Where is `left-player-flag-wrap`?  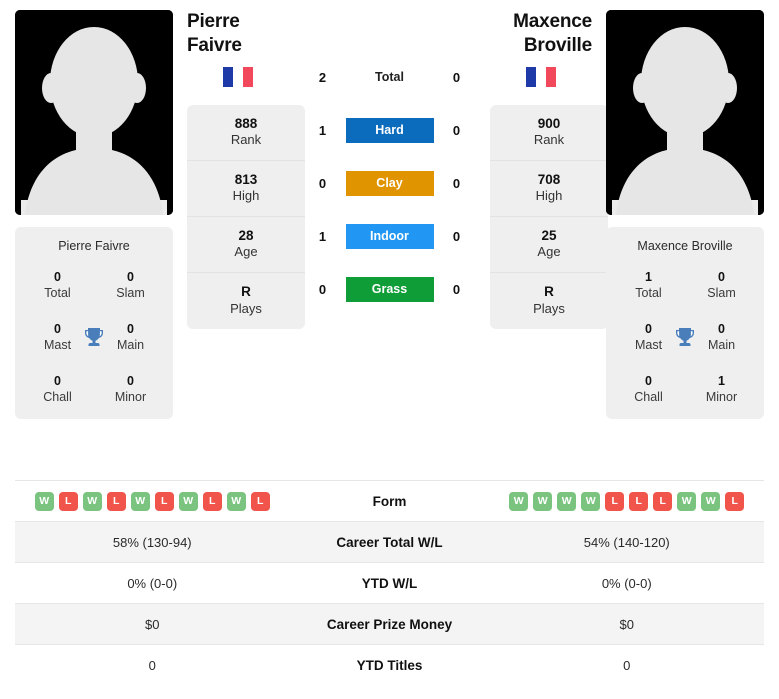
left-player-flag-wrap is located at coordinates (238, 76).